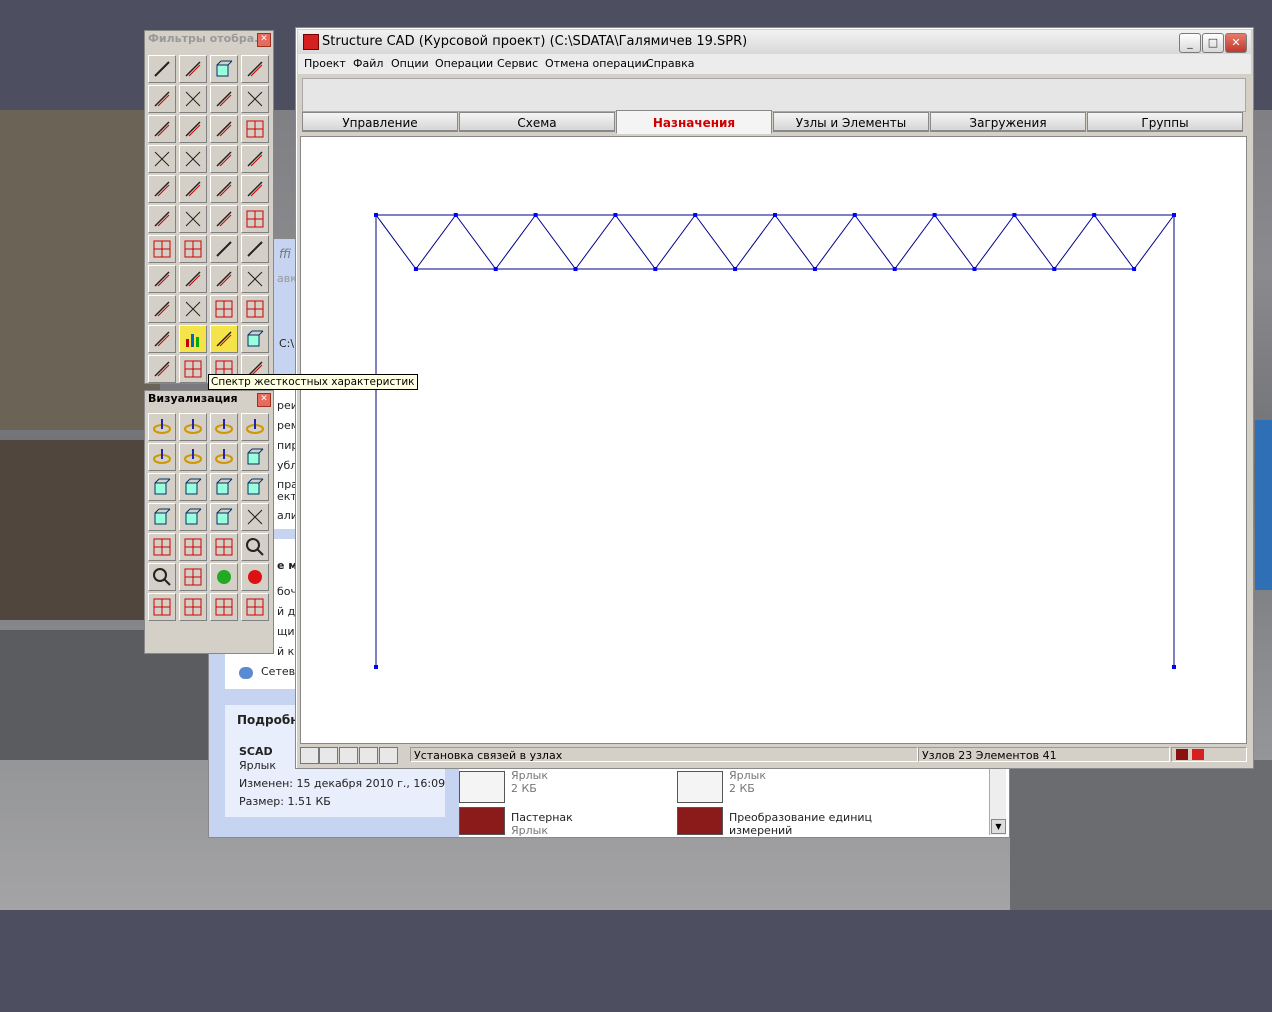  Describe the element at coordinates (325, 63) in the screenshot. I see `menu-project: Проект` at that location.